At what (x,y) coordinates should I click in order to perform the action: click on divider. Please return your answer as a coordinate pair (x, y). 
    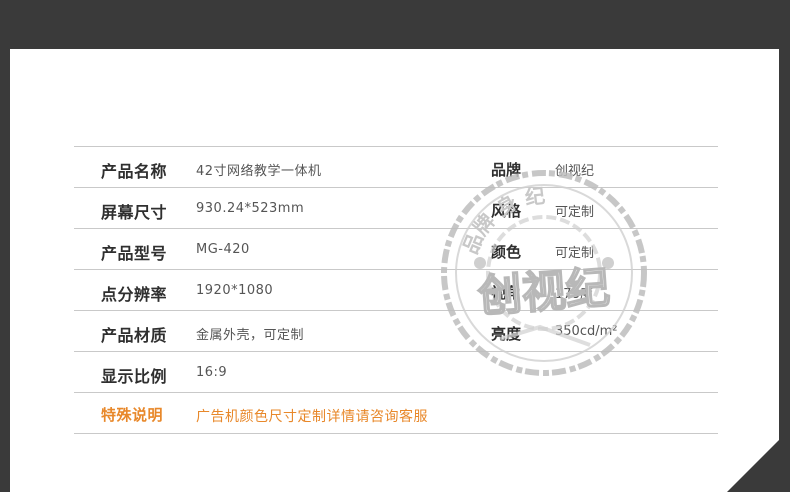
    Looking at the image, I should click on (396, 433).